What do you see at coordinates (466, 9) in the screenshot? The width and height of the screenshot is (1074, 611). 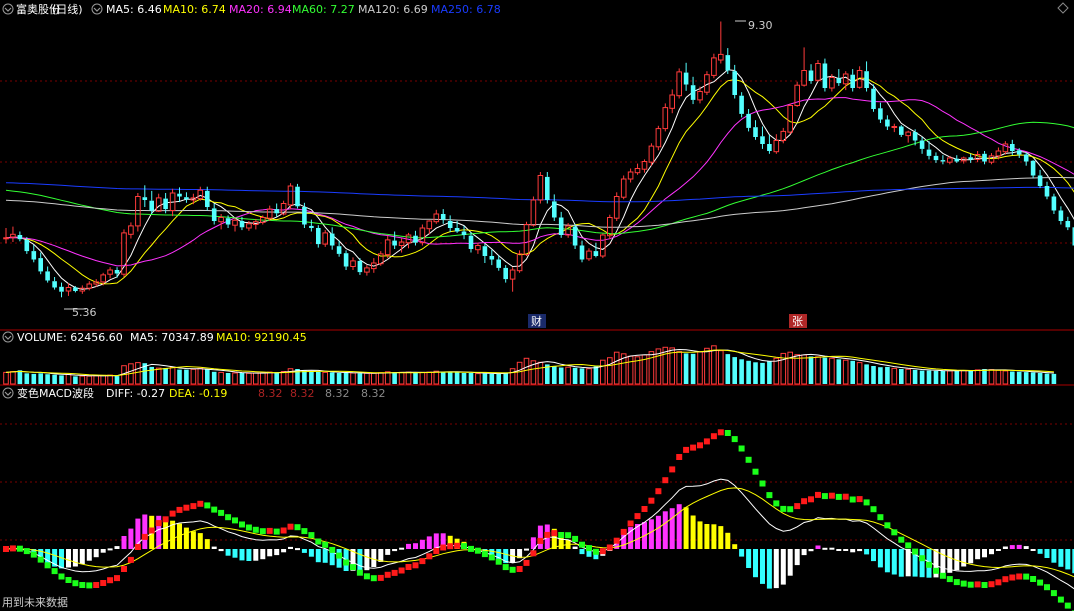 I see `legend-item: MA250: 6.78` at bounding box center [466, 9].